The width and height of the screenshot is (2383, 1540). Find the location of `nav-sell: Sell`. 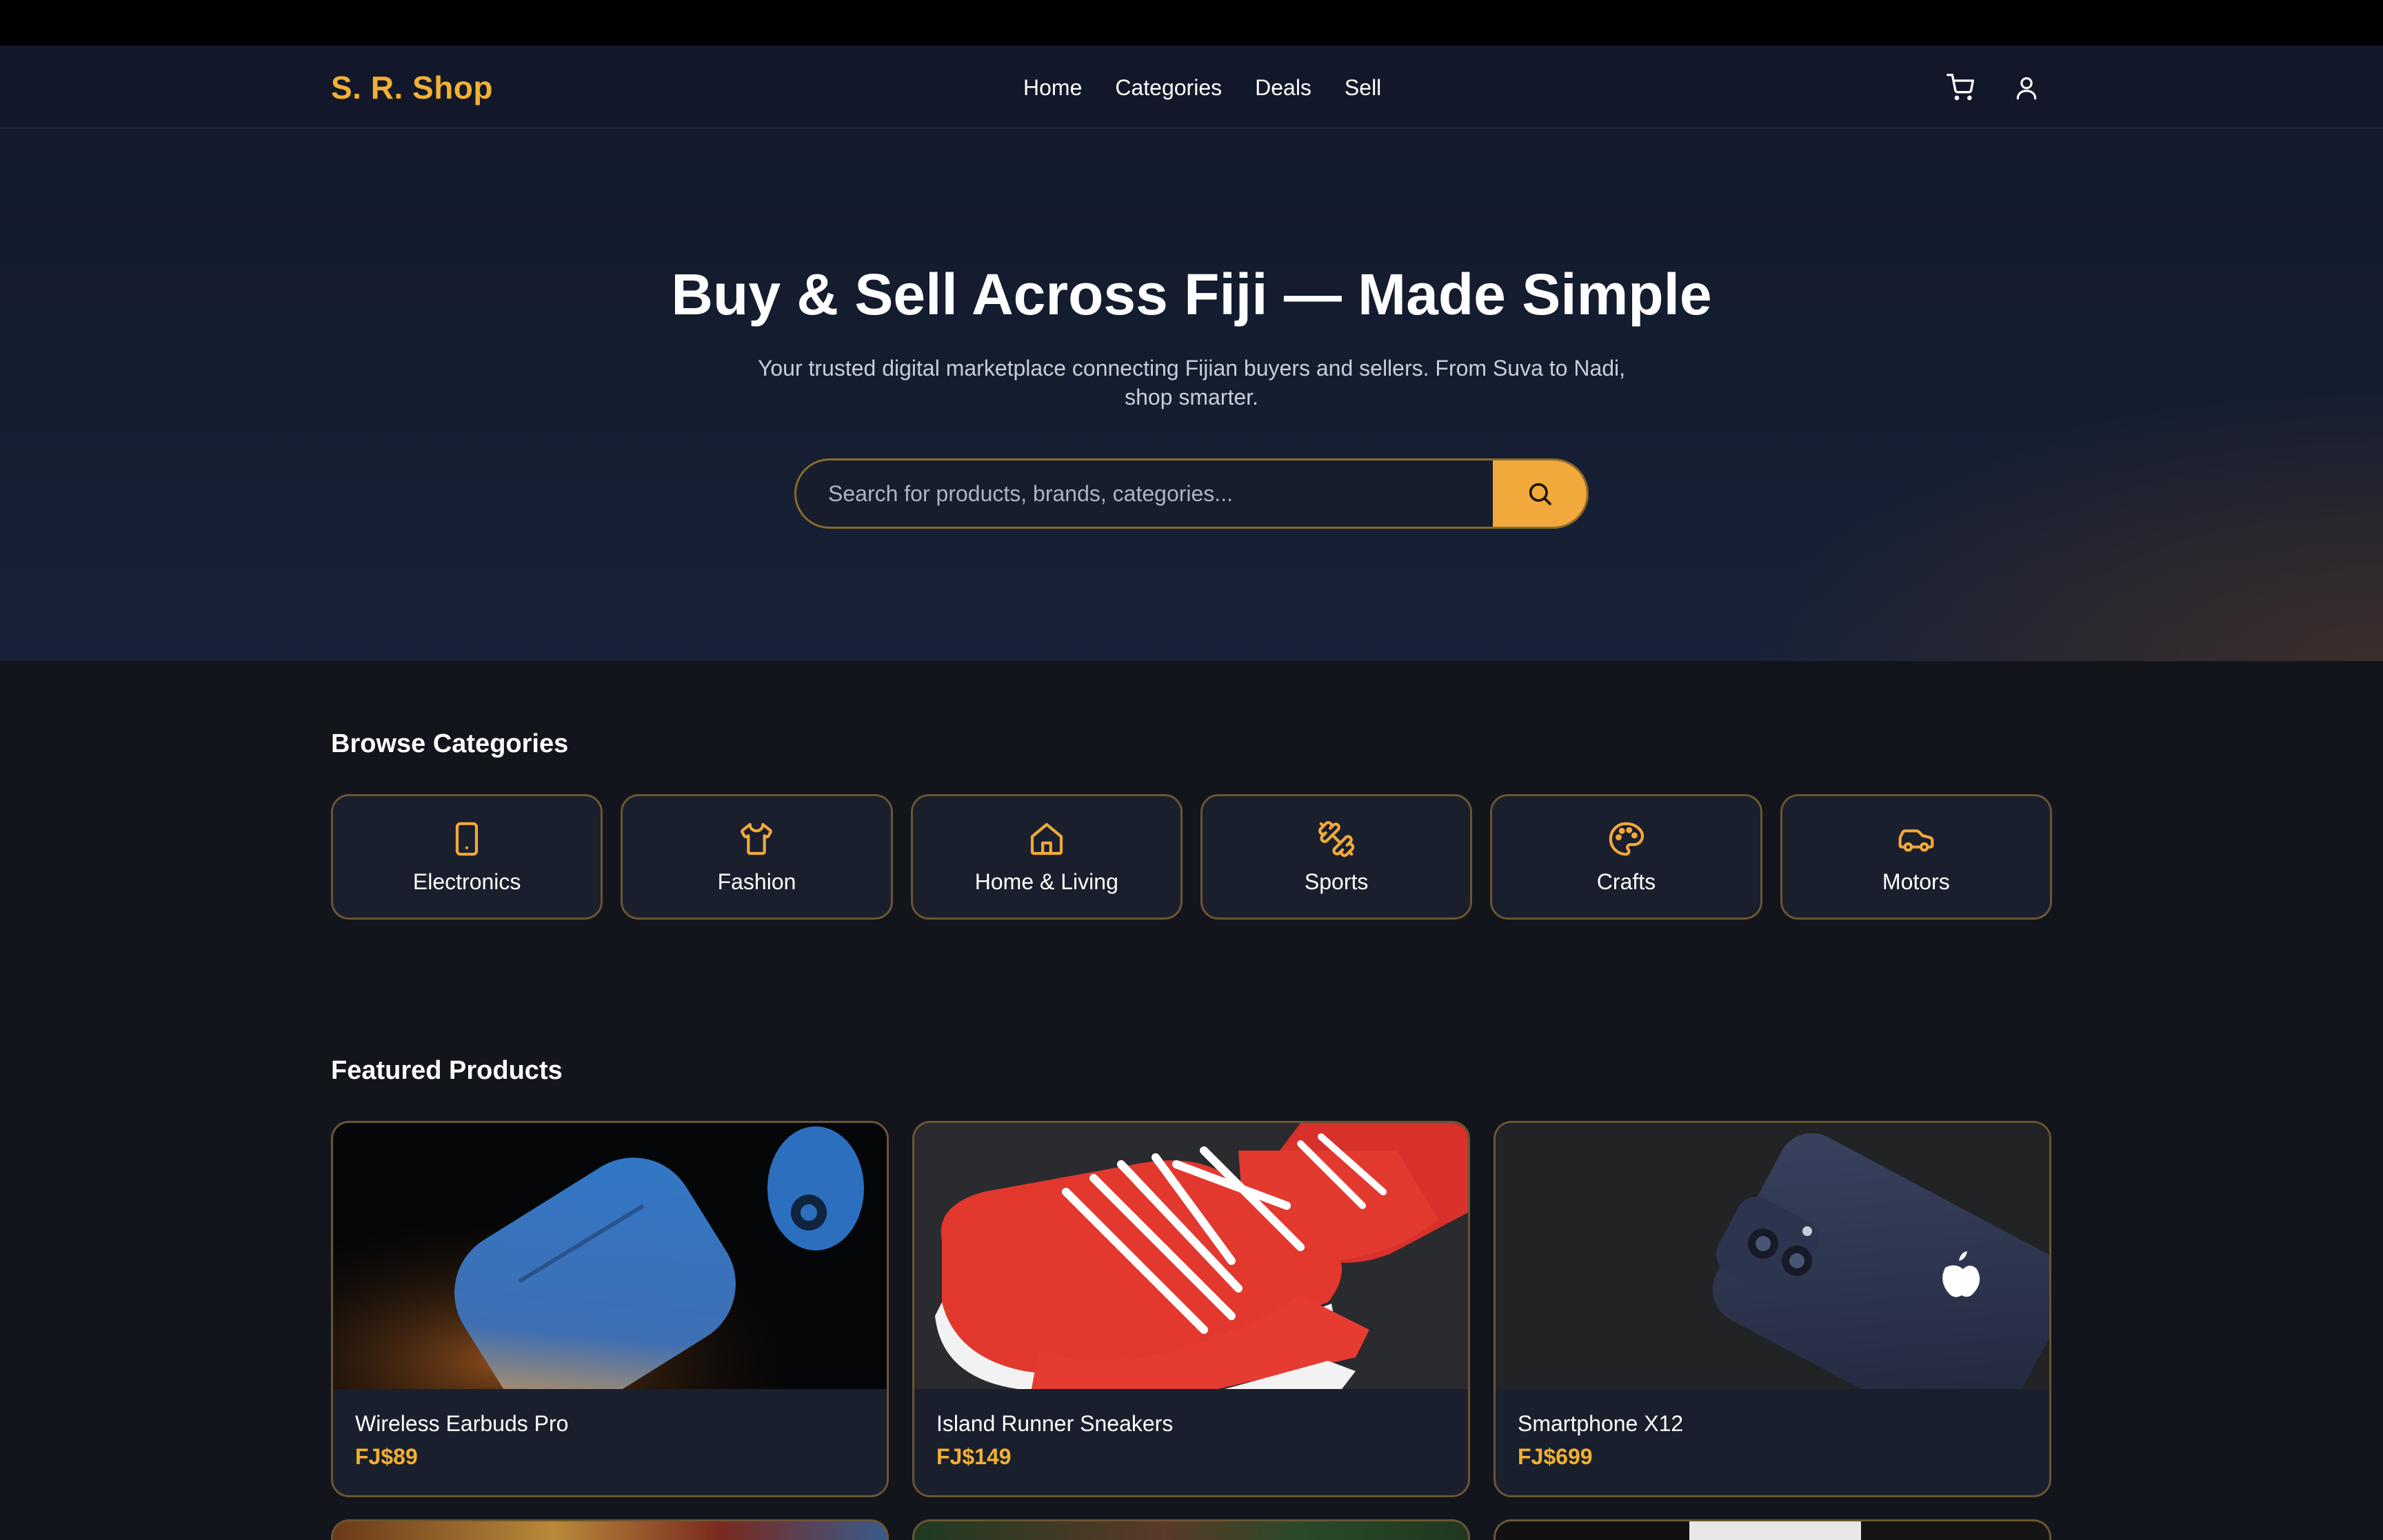

nav-sell: Sell is located at coordinates (1363, 88).